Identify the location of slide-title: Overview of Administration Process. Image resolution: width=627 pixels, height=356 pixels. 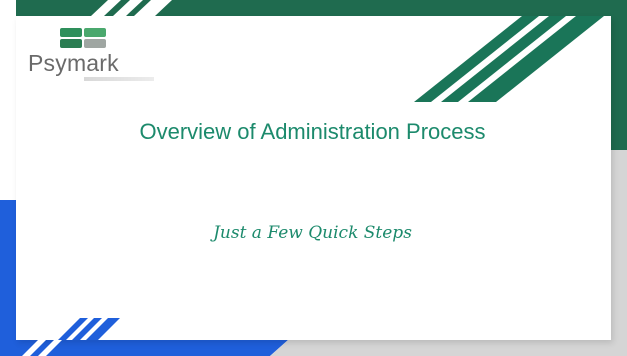
(312, 131).